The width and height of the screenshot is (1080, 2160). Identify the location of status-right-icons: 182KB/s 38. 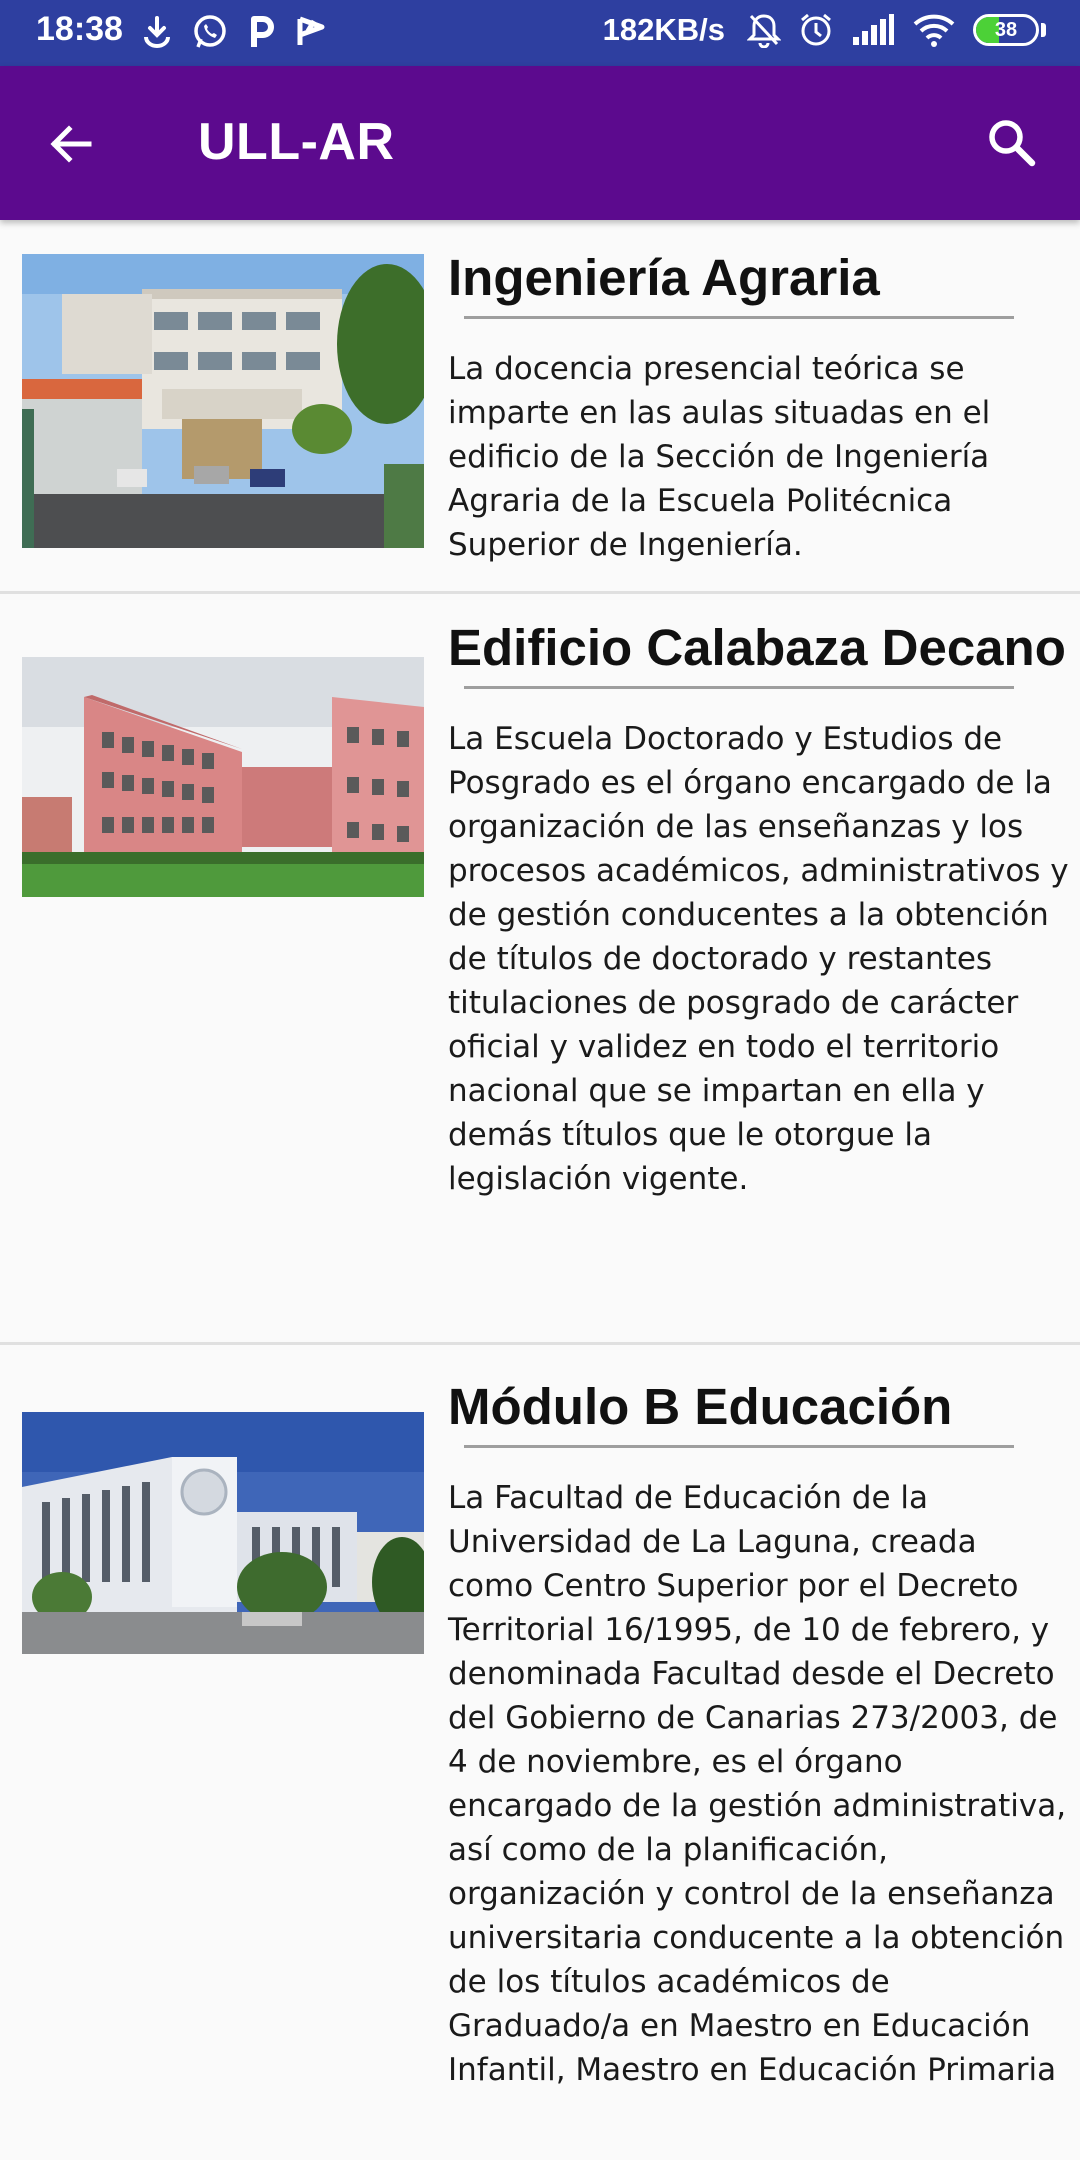
(824, 30).